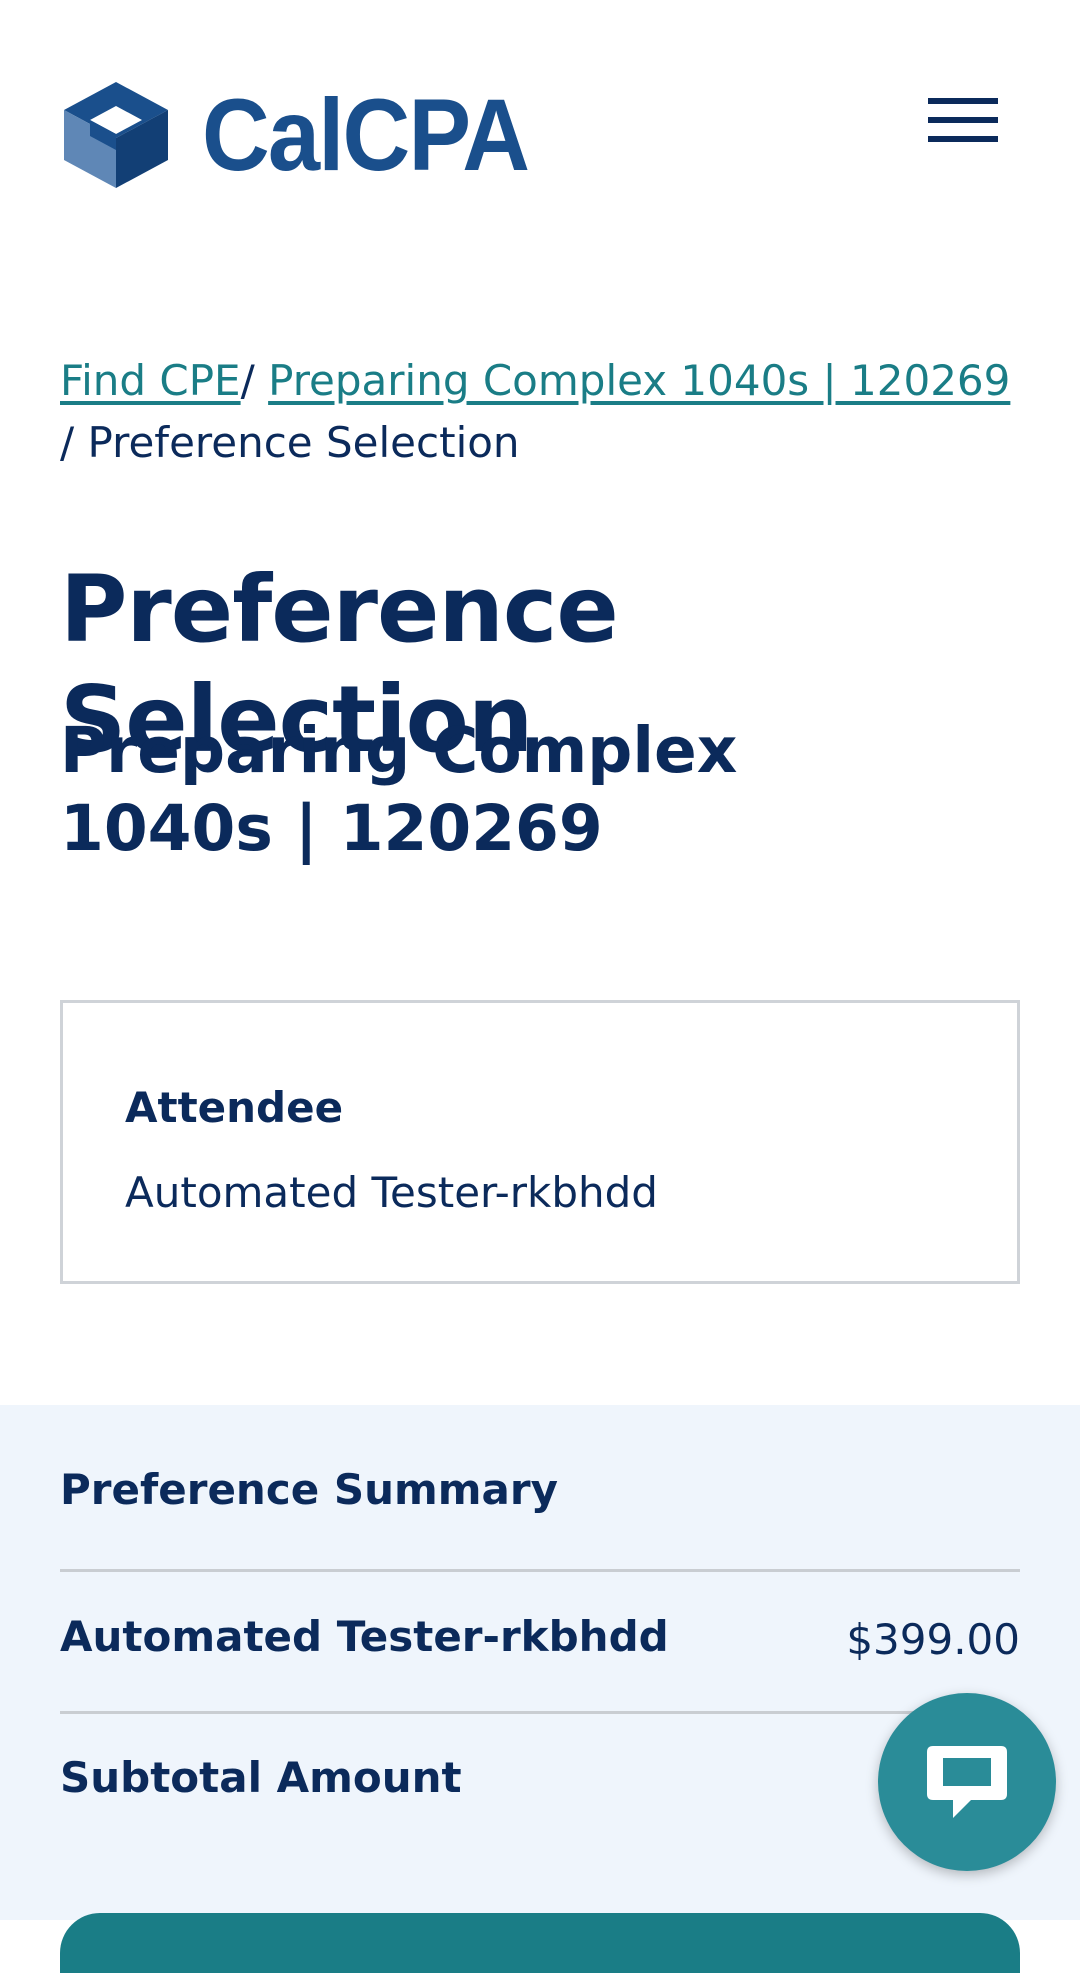 The width and height of the screenshot is (1080, 1973). I want to click on site-header: CalCPA, so click(540, 115).